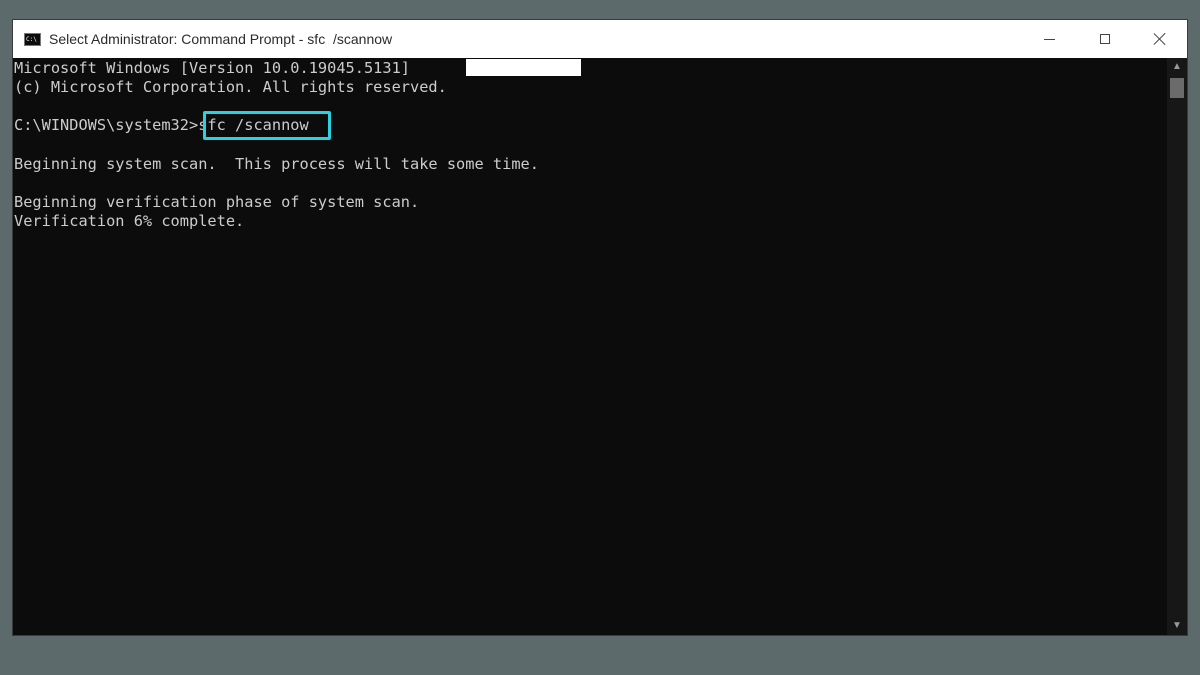 This screenshot has height=675, width=1200. I want to click on maximize-button, so click(1104, 39).